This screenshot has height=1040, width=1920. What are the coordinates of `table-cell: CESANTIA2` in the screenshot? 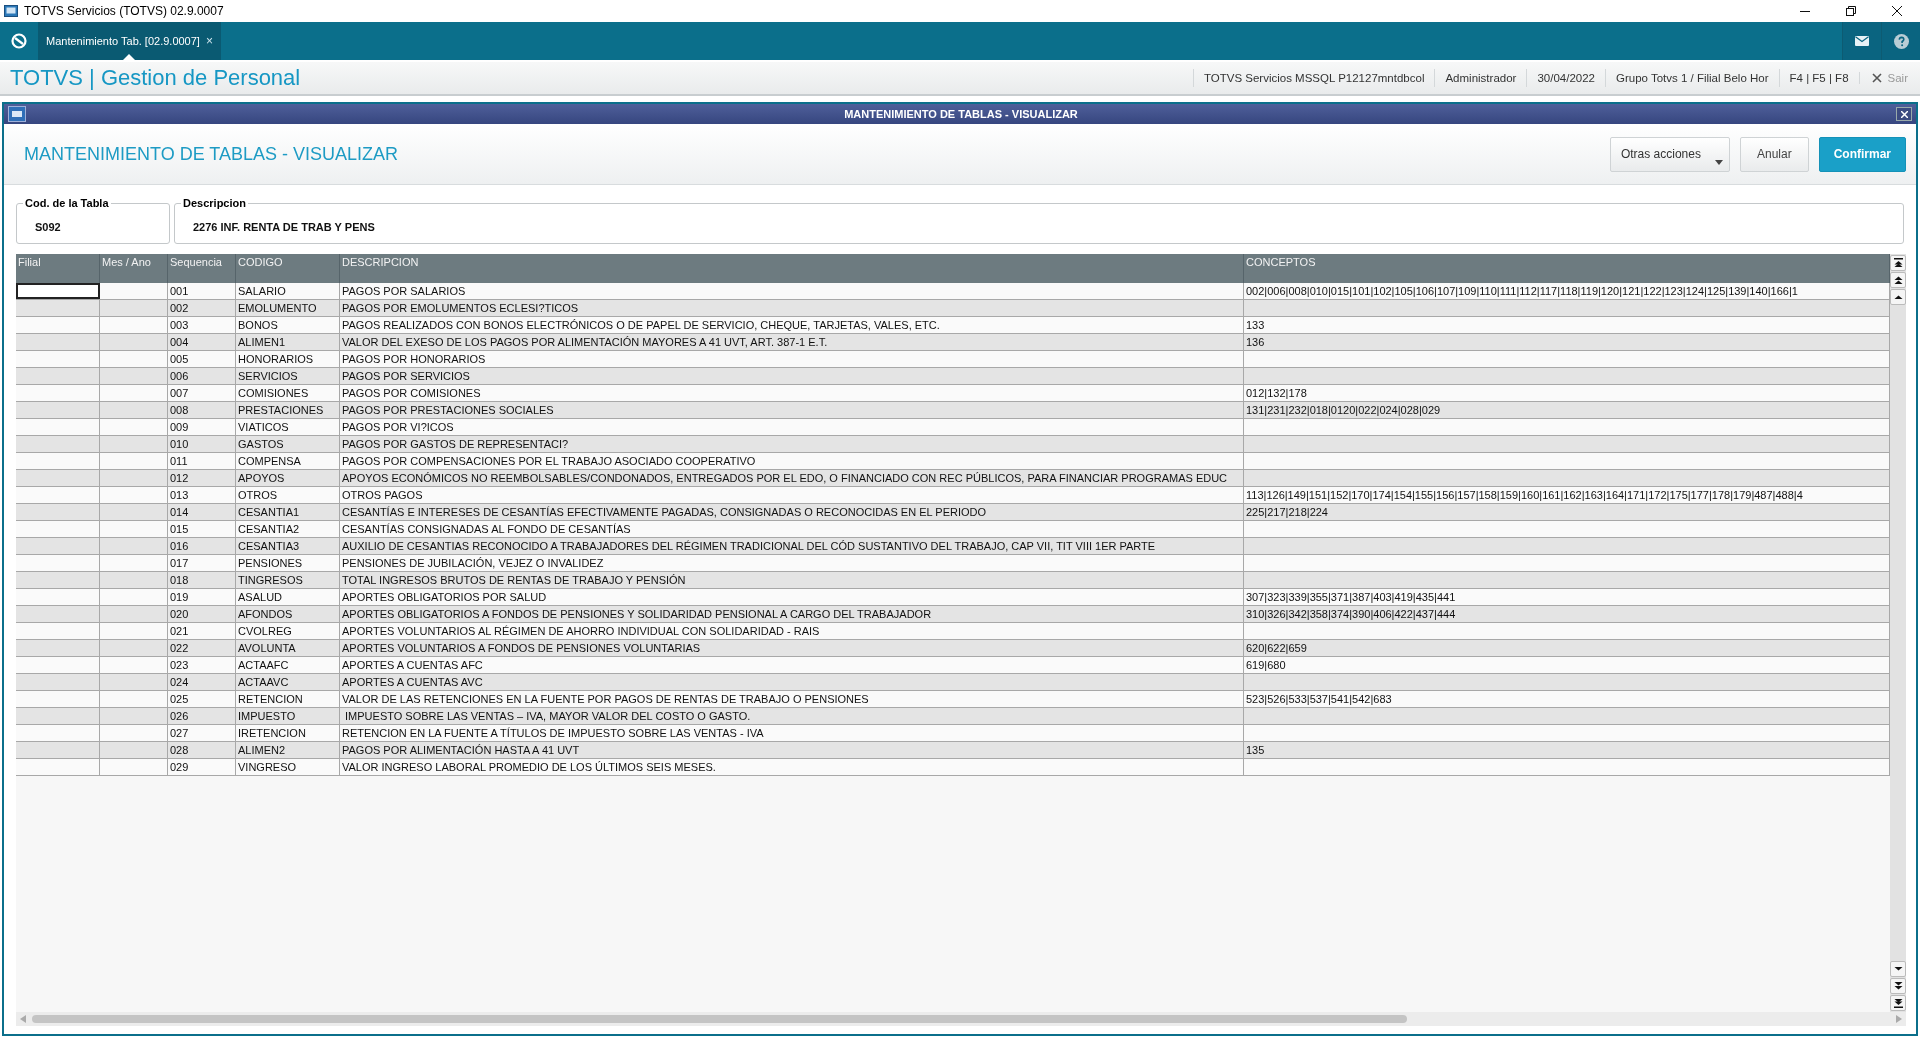 It's located at (288, 529).